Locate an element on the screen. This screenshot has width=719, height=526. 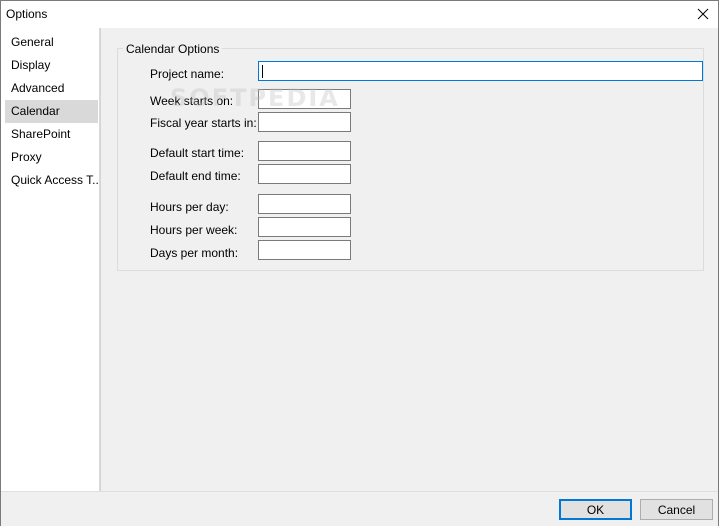
close-button is located at coordinates (703, 14).